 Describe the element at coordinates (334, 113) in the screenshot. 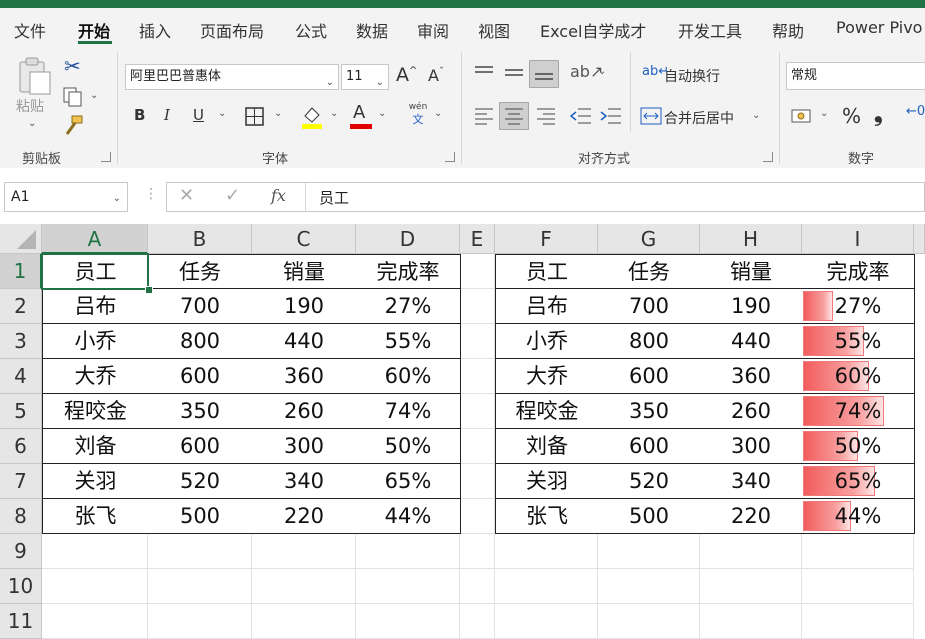

I see `fill-color-dropdown-icon: ⌄` at that location.